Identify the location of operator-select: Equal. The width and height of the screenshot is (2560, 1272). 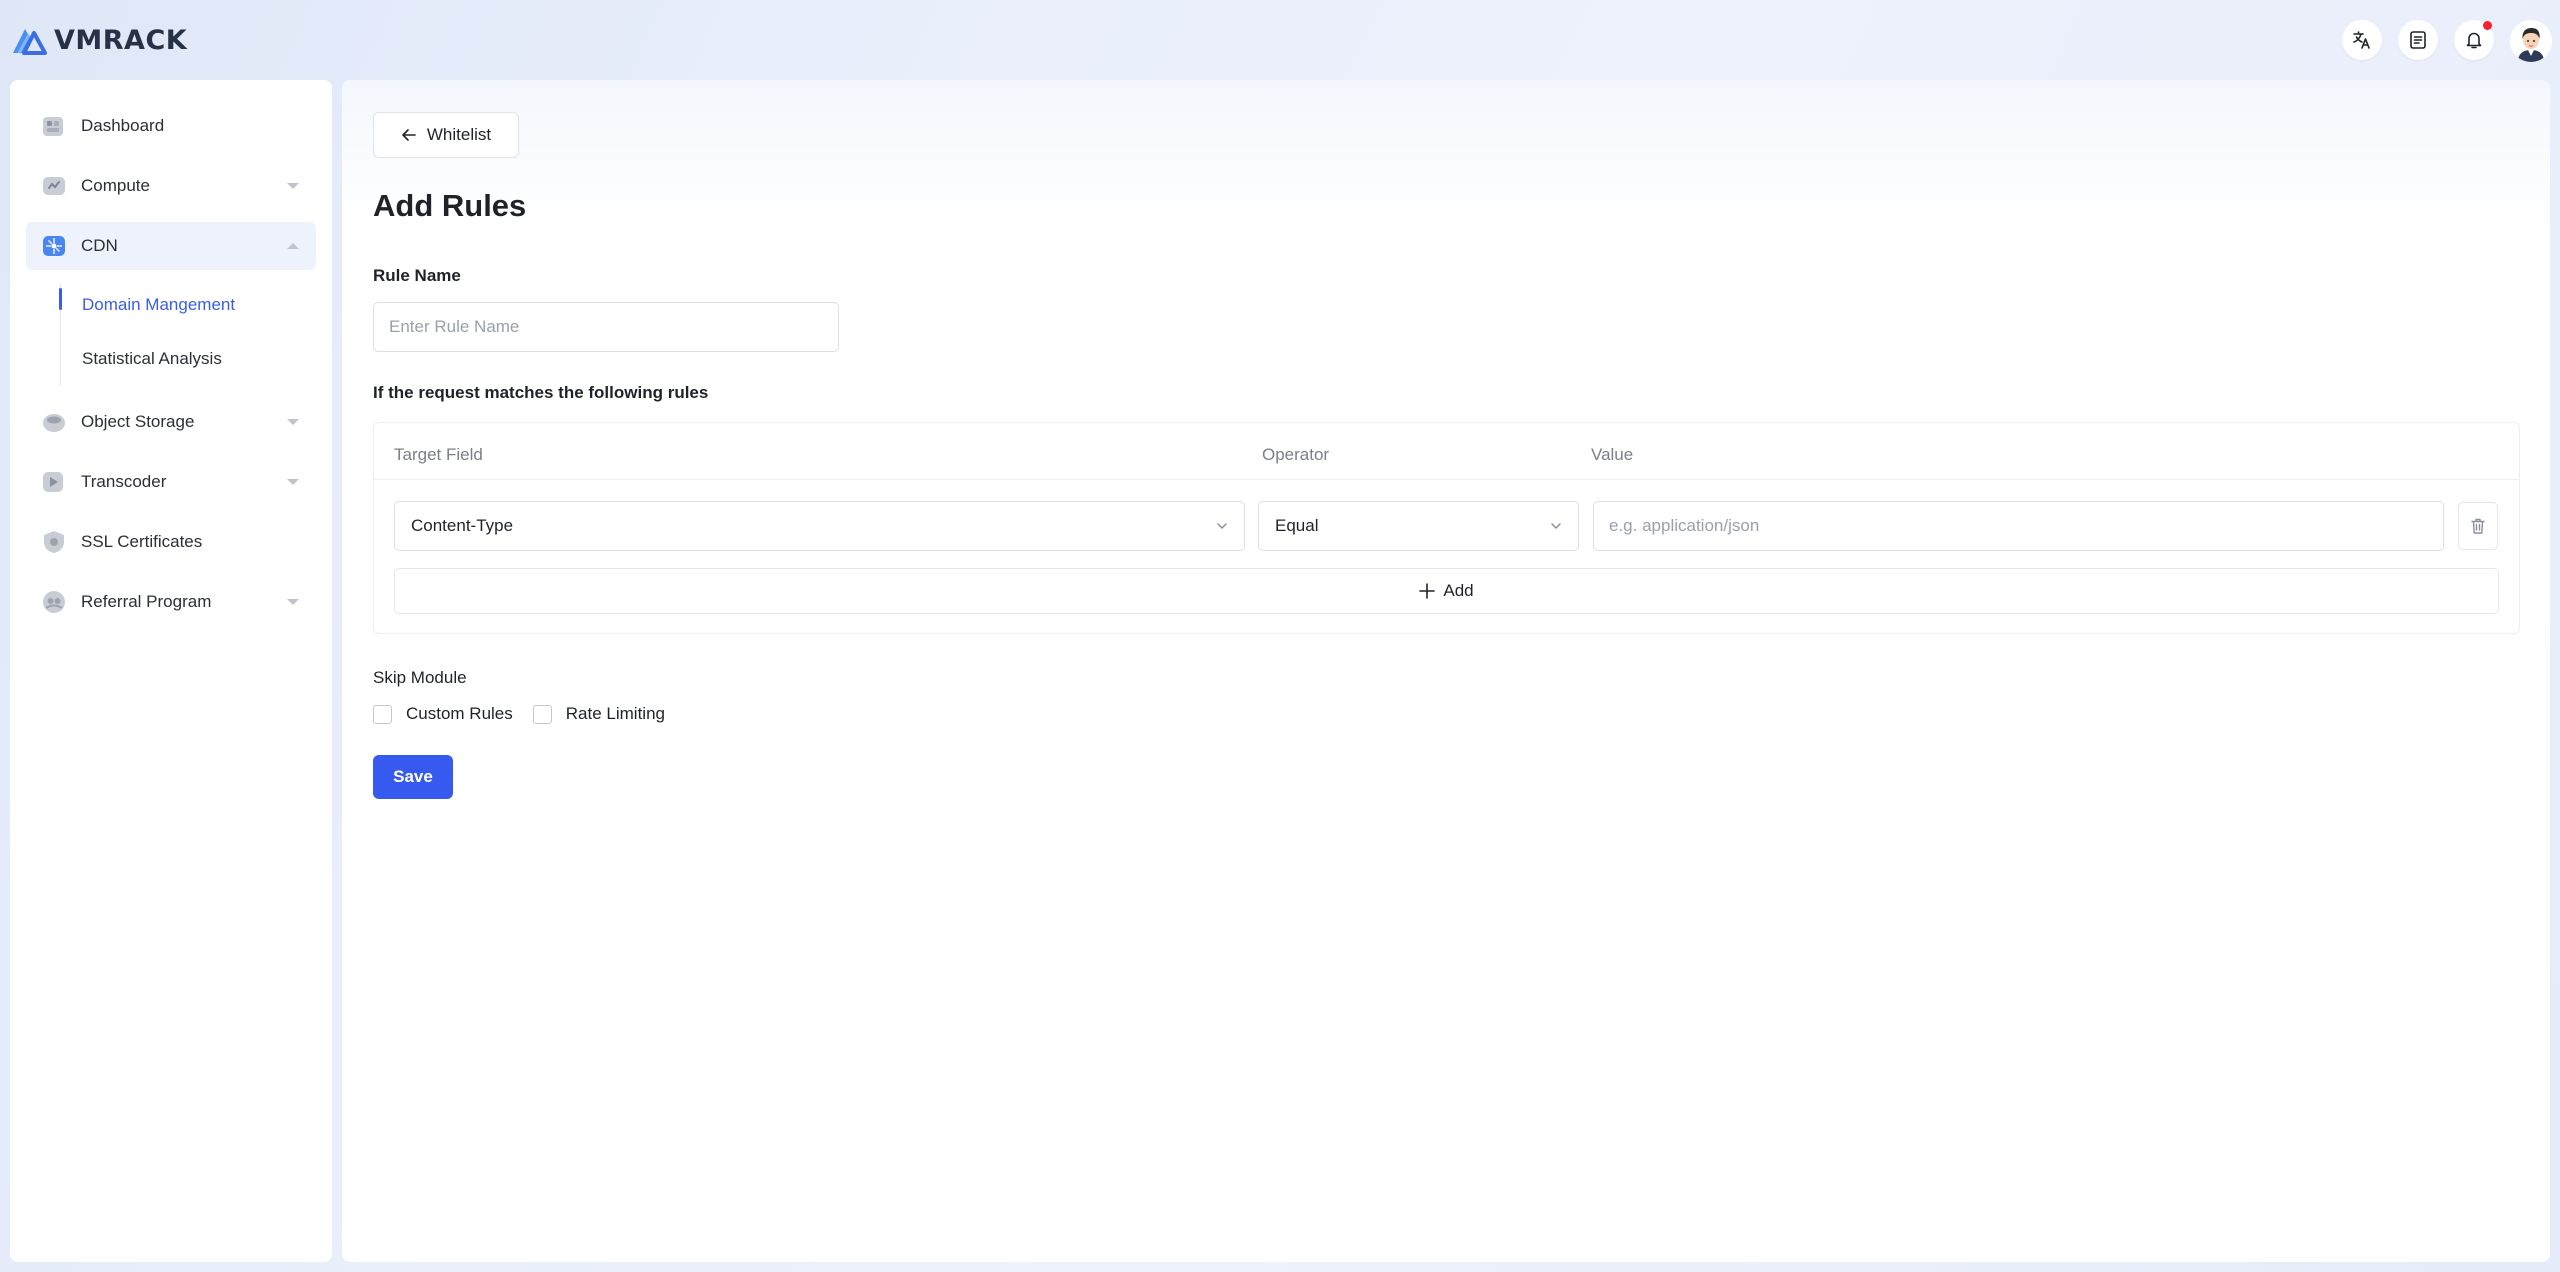
(1418, 526).